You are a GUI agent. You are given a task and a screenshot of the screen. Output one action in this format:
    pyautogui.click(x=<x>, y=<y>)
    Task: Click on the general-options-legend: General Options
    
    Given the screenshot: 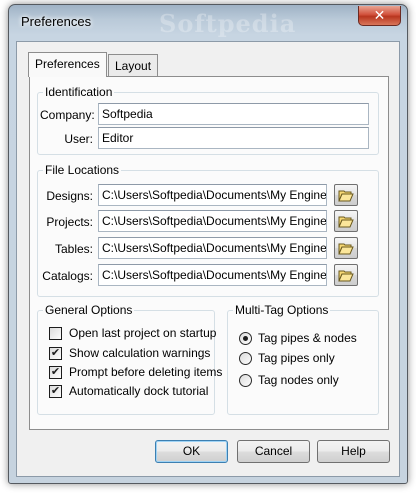 What is the action you would take?
    pyautogui.click(x=89, y=310)
    